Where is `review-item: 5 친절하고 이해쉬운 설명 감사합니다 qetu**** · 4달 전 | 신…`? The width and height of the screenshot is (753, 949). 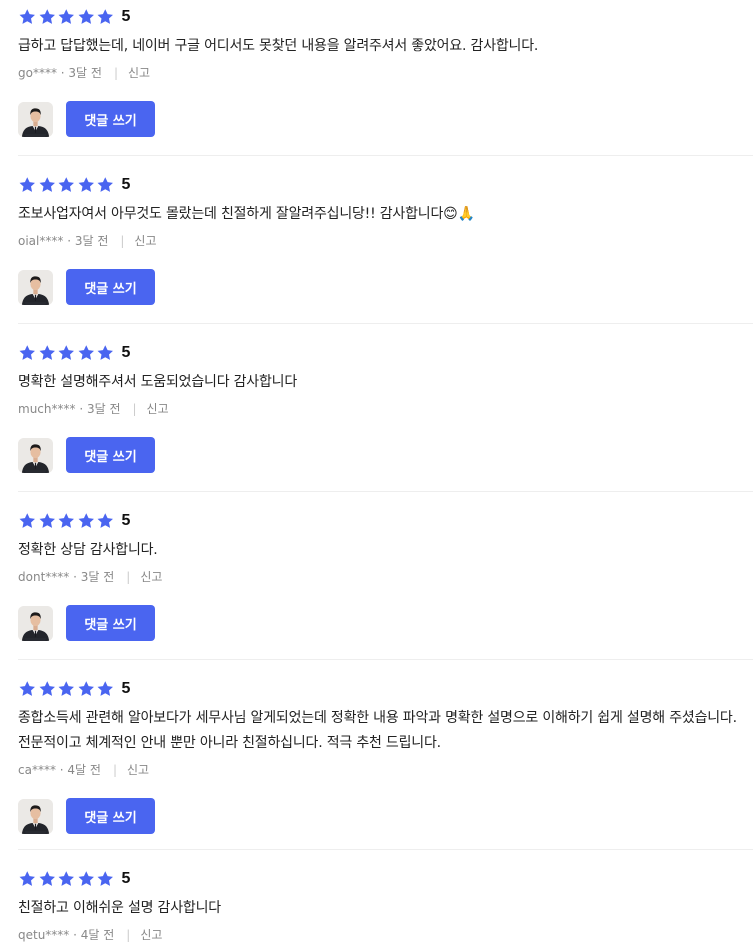 review-item: 5 친절하고 이해쉬운 설명 감사합니다 qetu**** · 4달 전 | 신… is located at coordinates (385, 907).